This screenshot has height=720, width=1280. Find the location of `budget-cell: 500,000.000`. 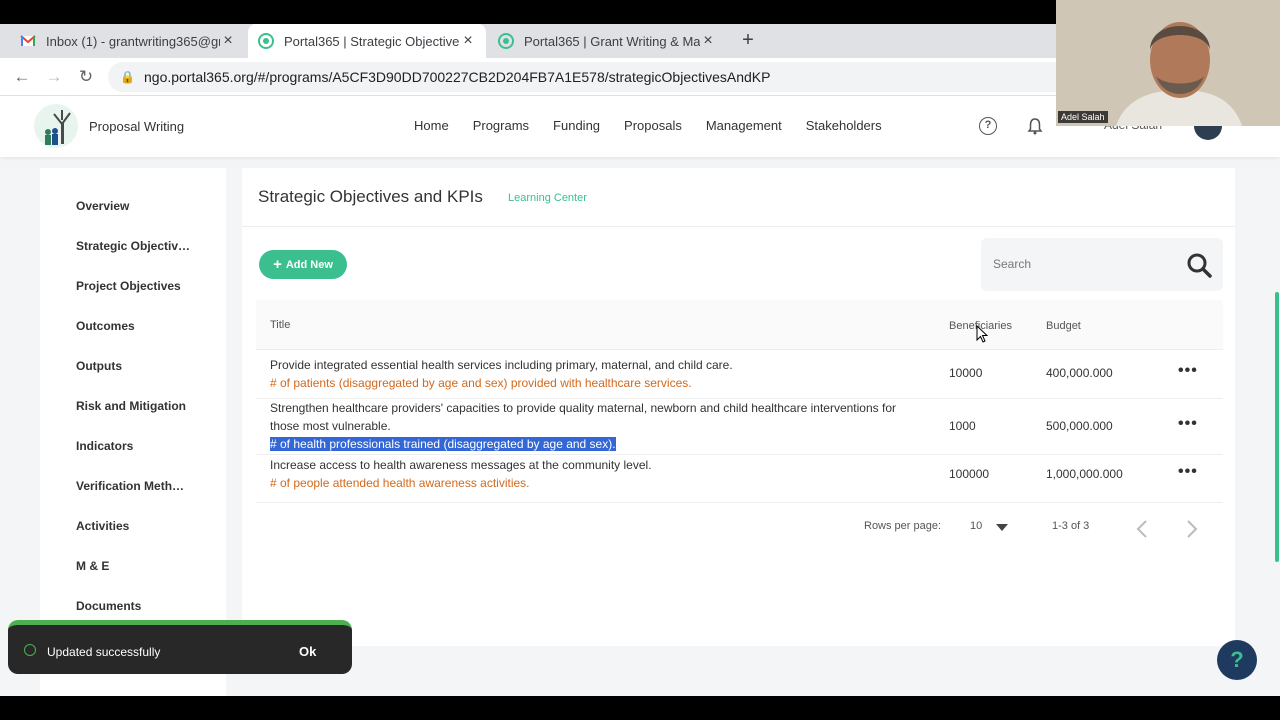

budget-cell: 500,000.000 is located at coordinates (1079, 426).